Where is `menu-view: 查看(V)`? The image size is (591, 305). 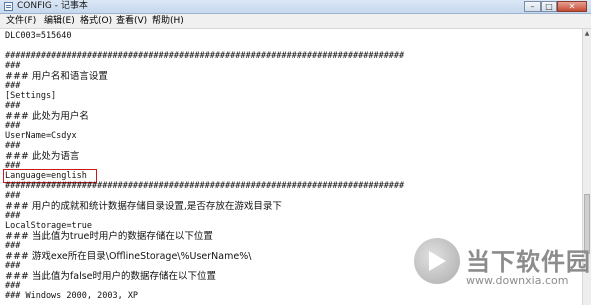
menu-view: 查看(V) is located at coordinates (131, 21).